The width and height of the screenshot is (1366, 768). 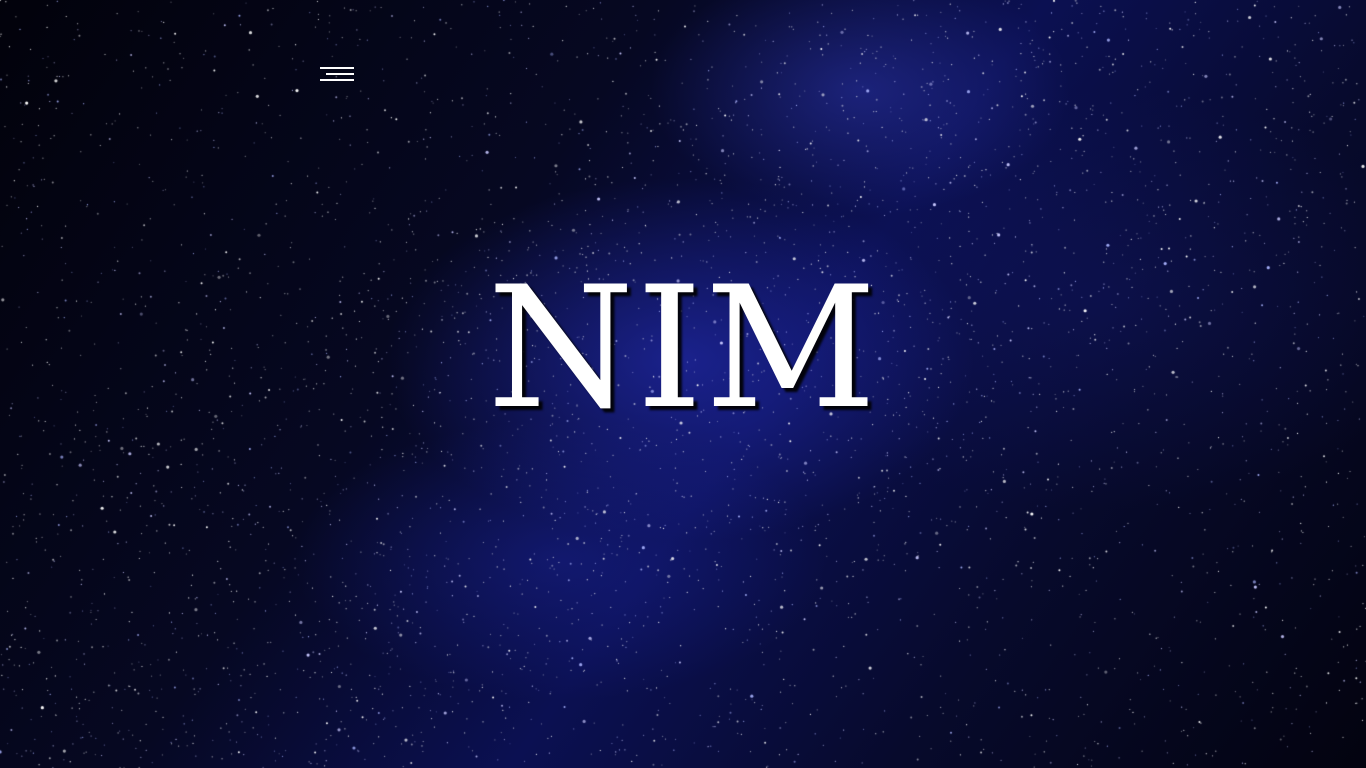 I want to click on hamburger-menu-icon, so click(x=337, y=74).